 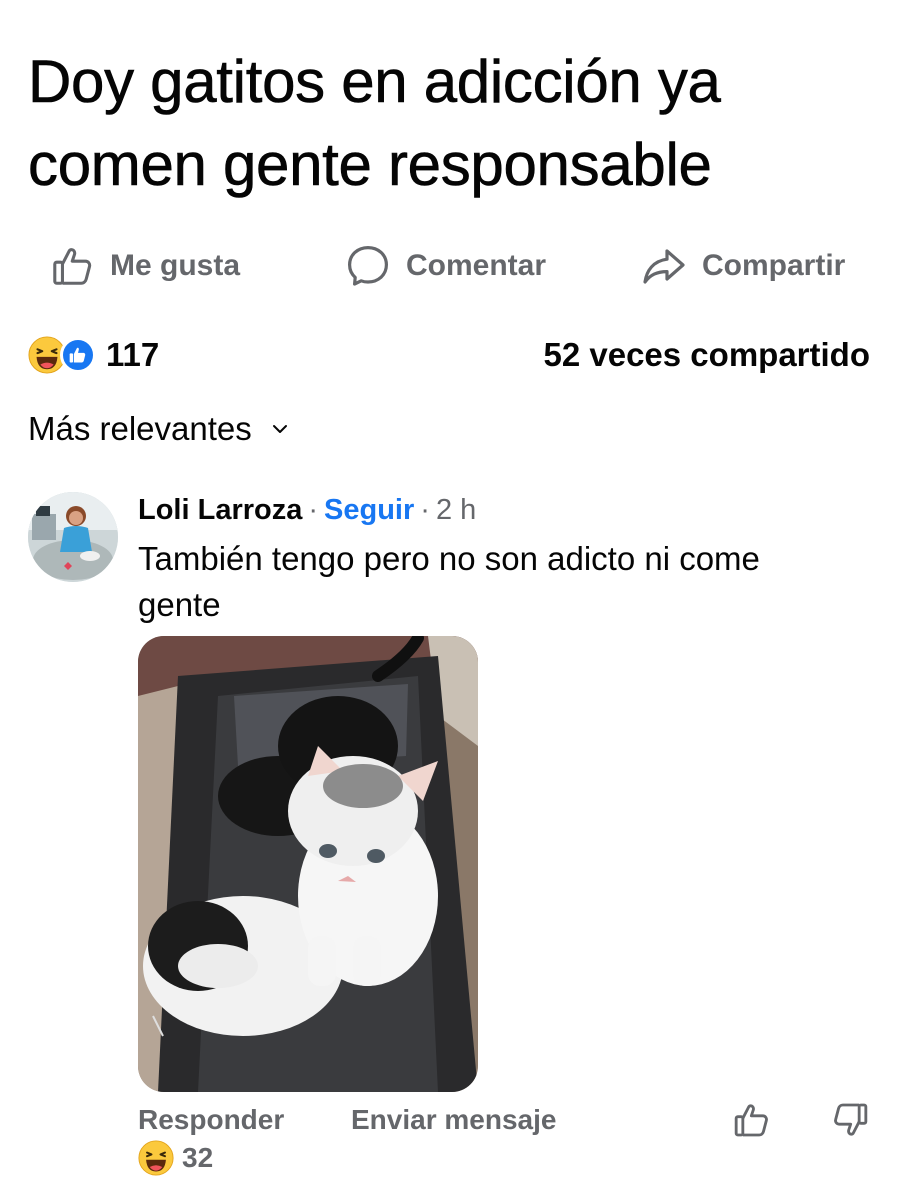 I want to click on comment-reactions: 32, so click(x=175, y=1158).